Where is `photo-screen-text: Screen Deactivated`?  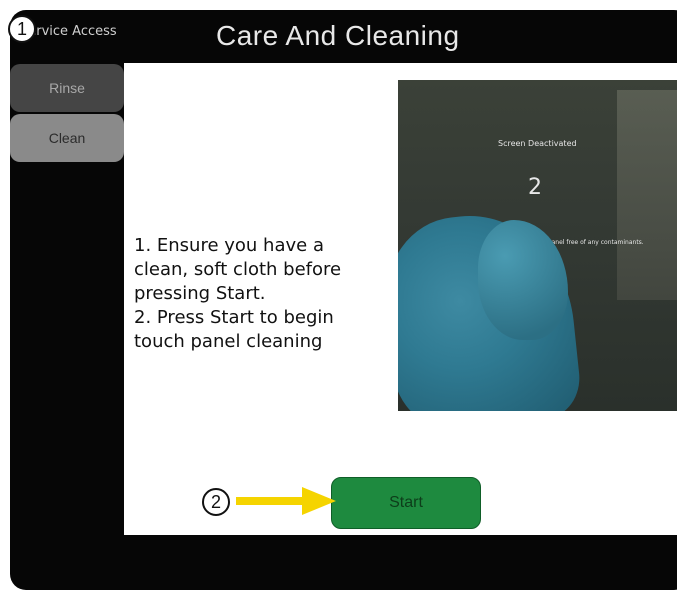 photo-screen-text: Screen Deactivated is located at coordinates (537, 143).